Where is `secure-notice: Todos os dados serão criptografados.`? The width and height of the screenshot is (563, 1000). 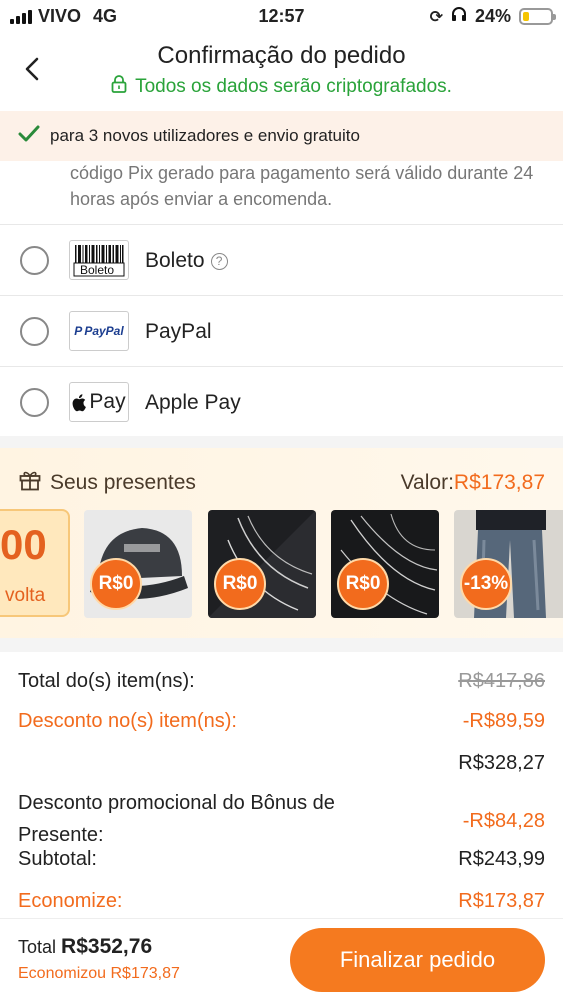 secure-notice: Todos os dados serão criptografados. is located at coordinates (281, 87).